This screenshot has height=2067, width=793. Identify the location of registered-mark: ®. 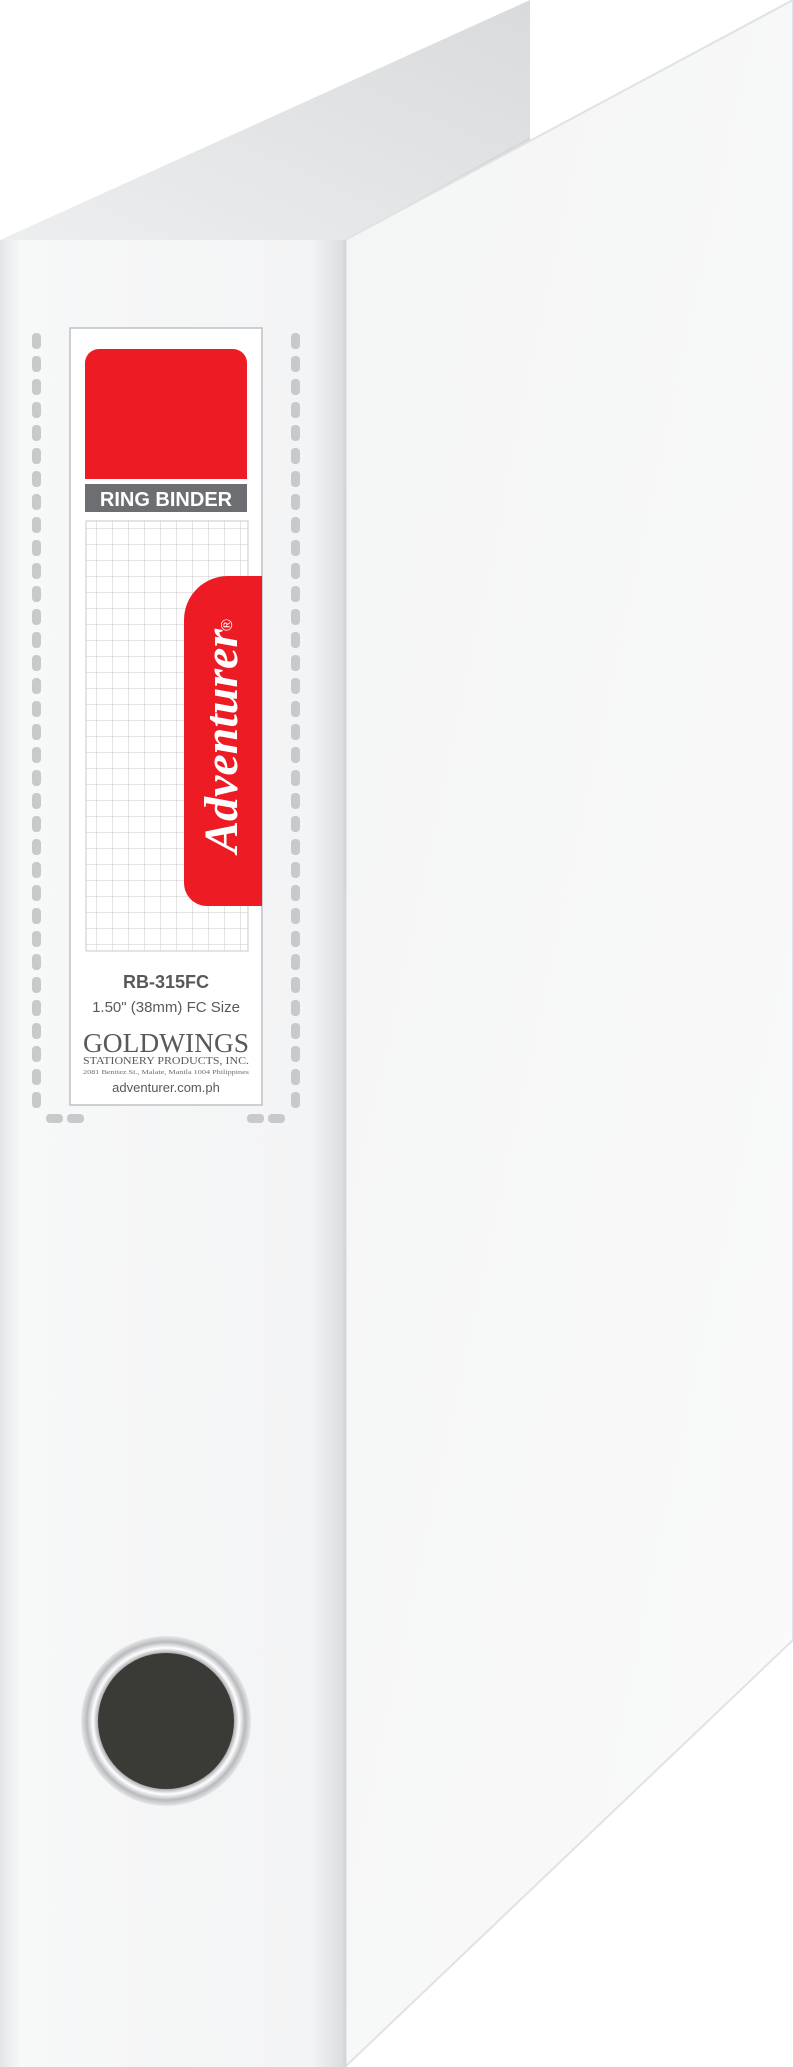
(227, 625).